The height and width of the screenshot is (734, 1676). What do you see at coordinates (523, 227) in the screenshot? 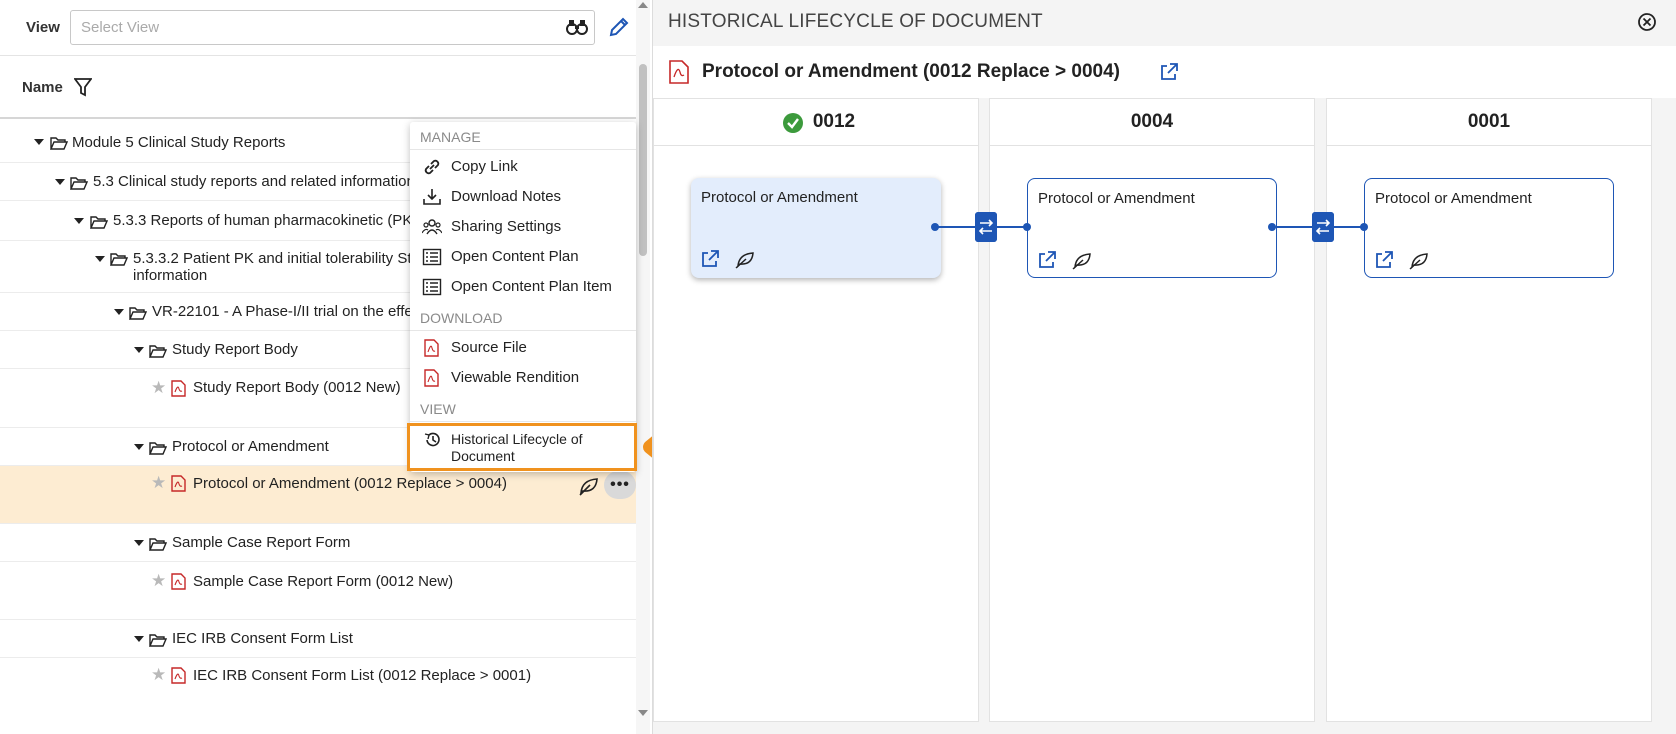
I see `menu-item-sharing-settings: Sharing Settings` at bounding box center [523, 227].